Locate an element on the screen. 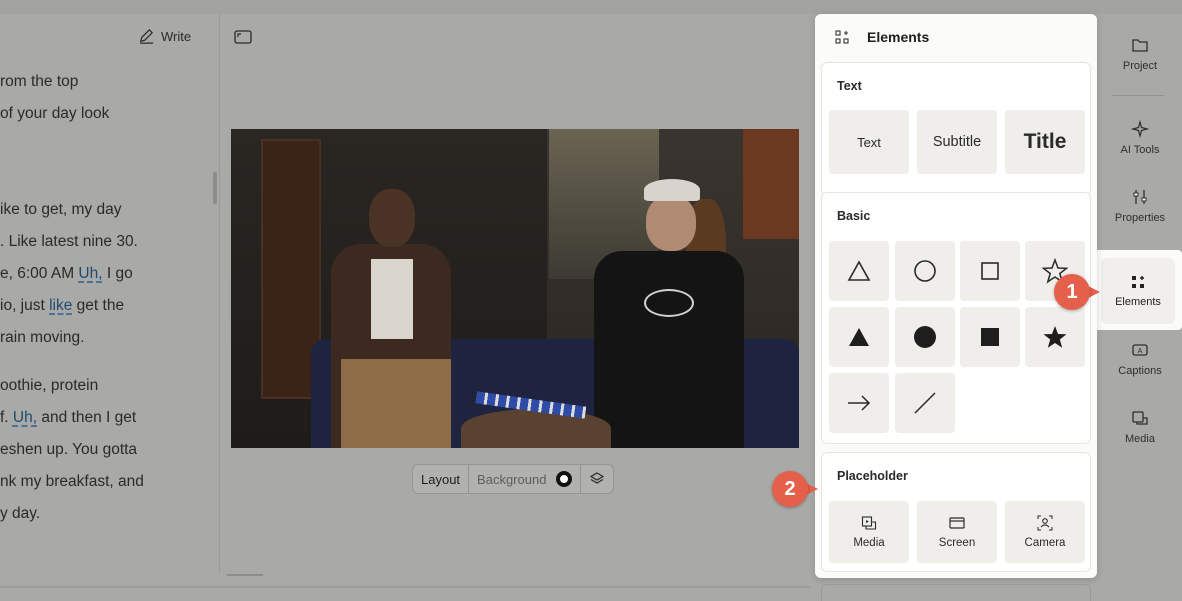 The width and height of the screenshot is (1182, 601). folder-icon is located at coordinates (1140, 45).